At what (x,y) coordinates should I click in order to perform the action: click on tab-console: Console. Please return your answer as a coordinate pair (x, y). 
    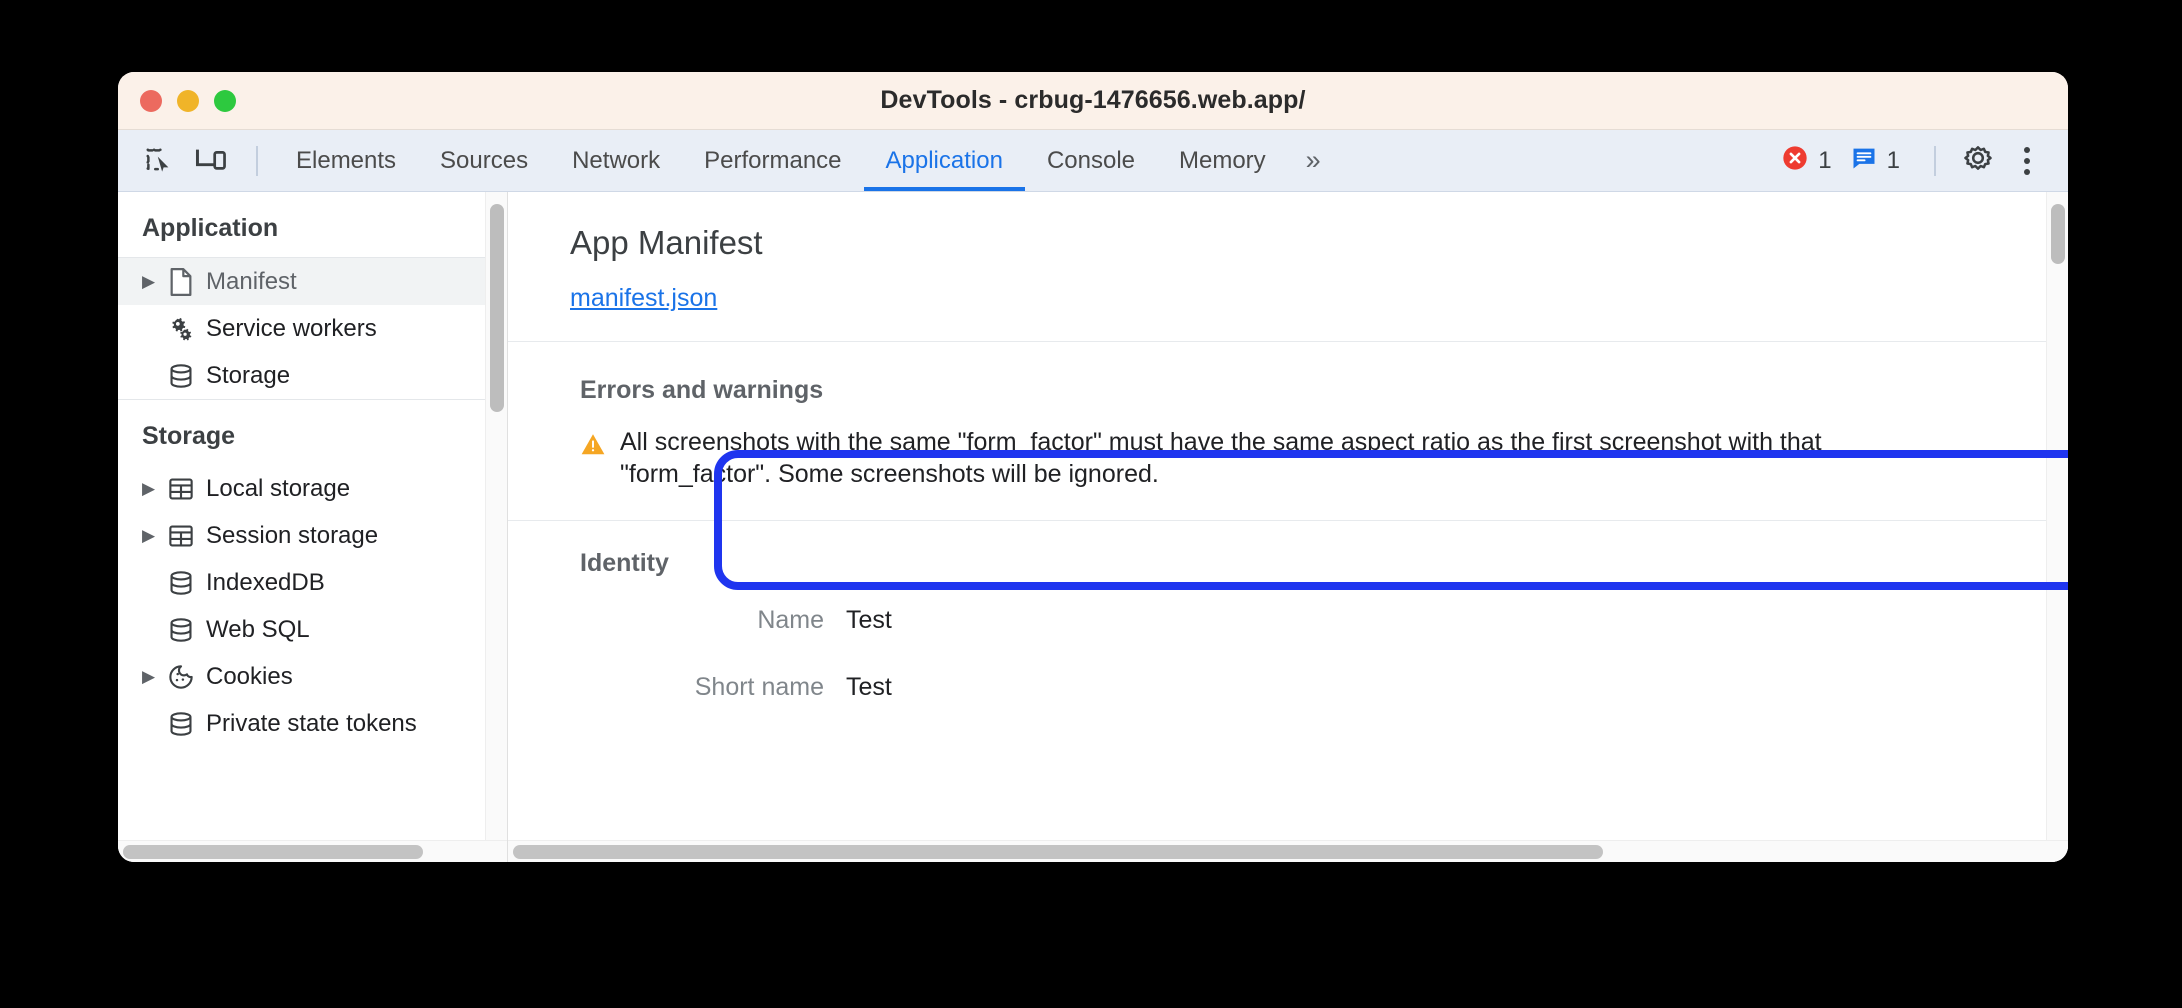
    Looking at the image, I should click on (1091, 160).